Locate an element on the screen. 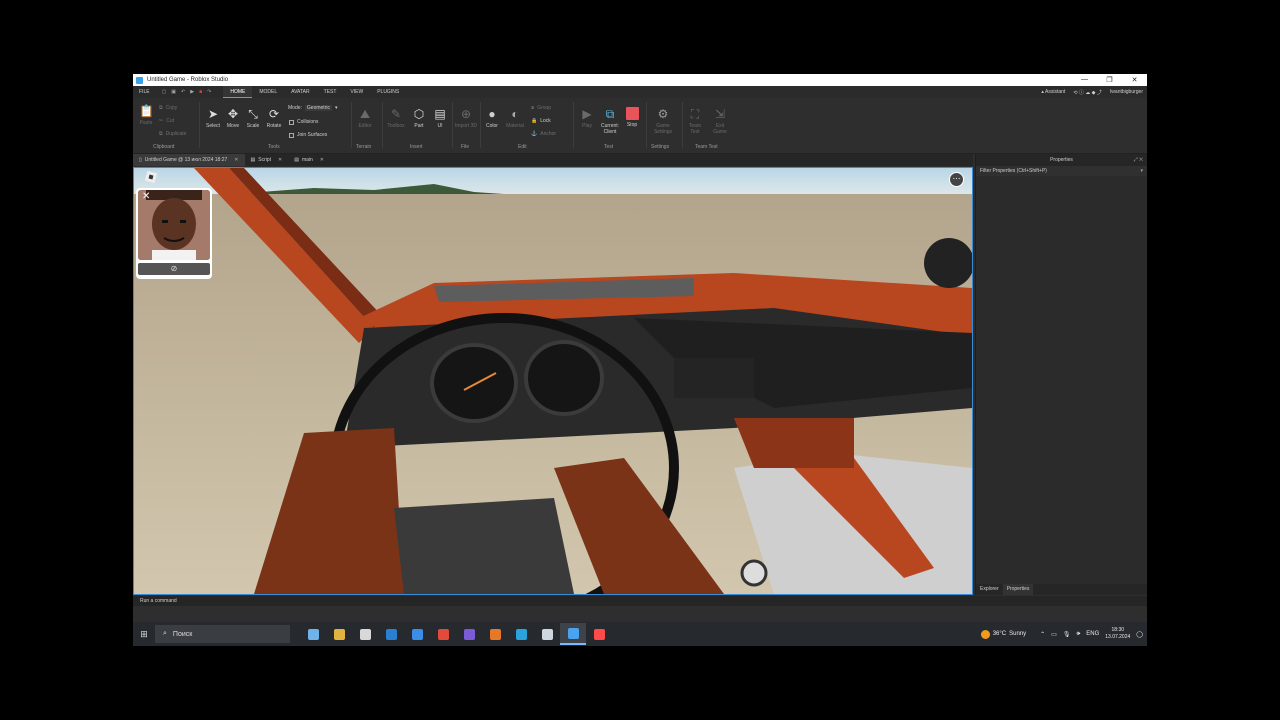 The width and height of the screenshot is (1280, 720). cut-button: ✂ Cut is located at coordinates (166, 121).